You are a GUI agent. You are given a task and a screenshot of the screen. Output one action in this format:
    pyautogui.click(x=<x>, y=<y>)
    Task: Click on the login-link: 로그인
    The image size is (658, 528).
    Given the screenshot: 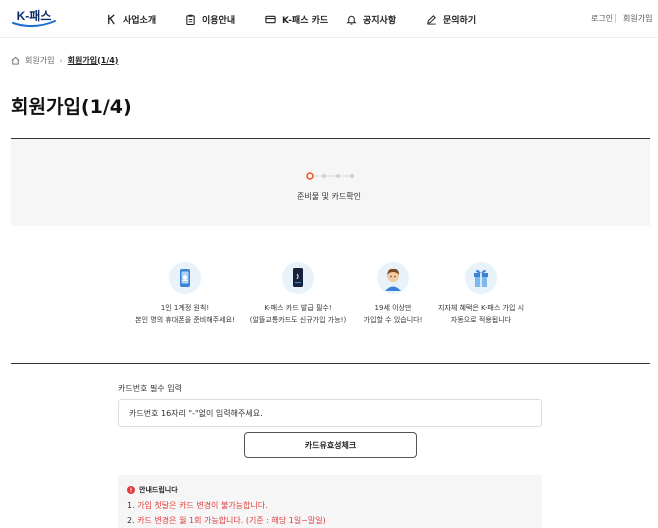 What is the action you would take?
    pyautogui.click(x=602, y=18)
    